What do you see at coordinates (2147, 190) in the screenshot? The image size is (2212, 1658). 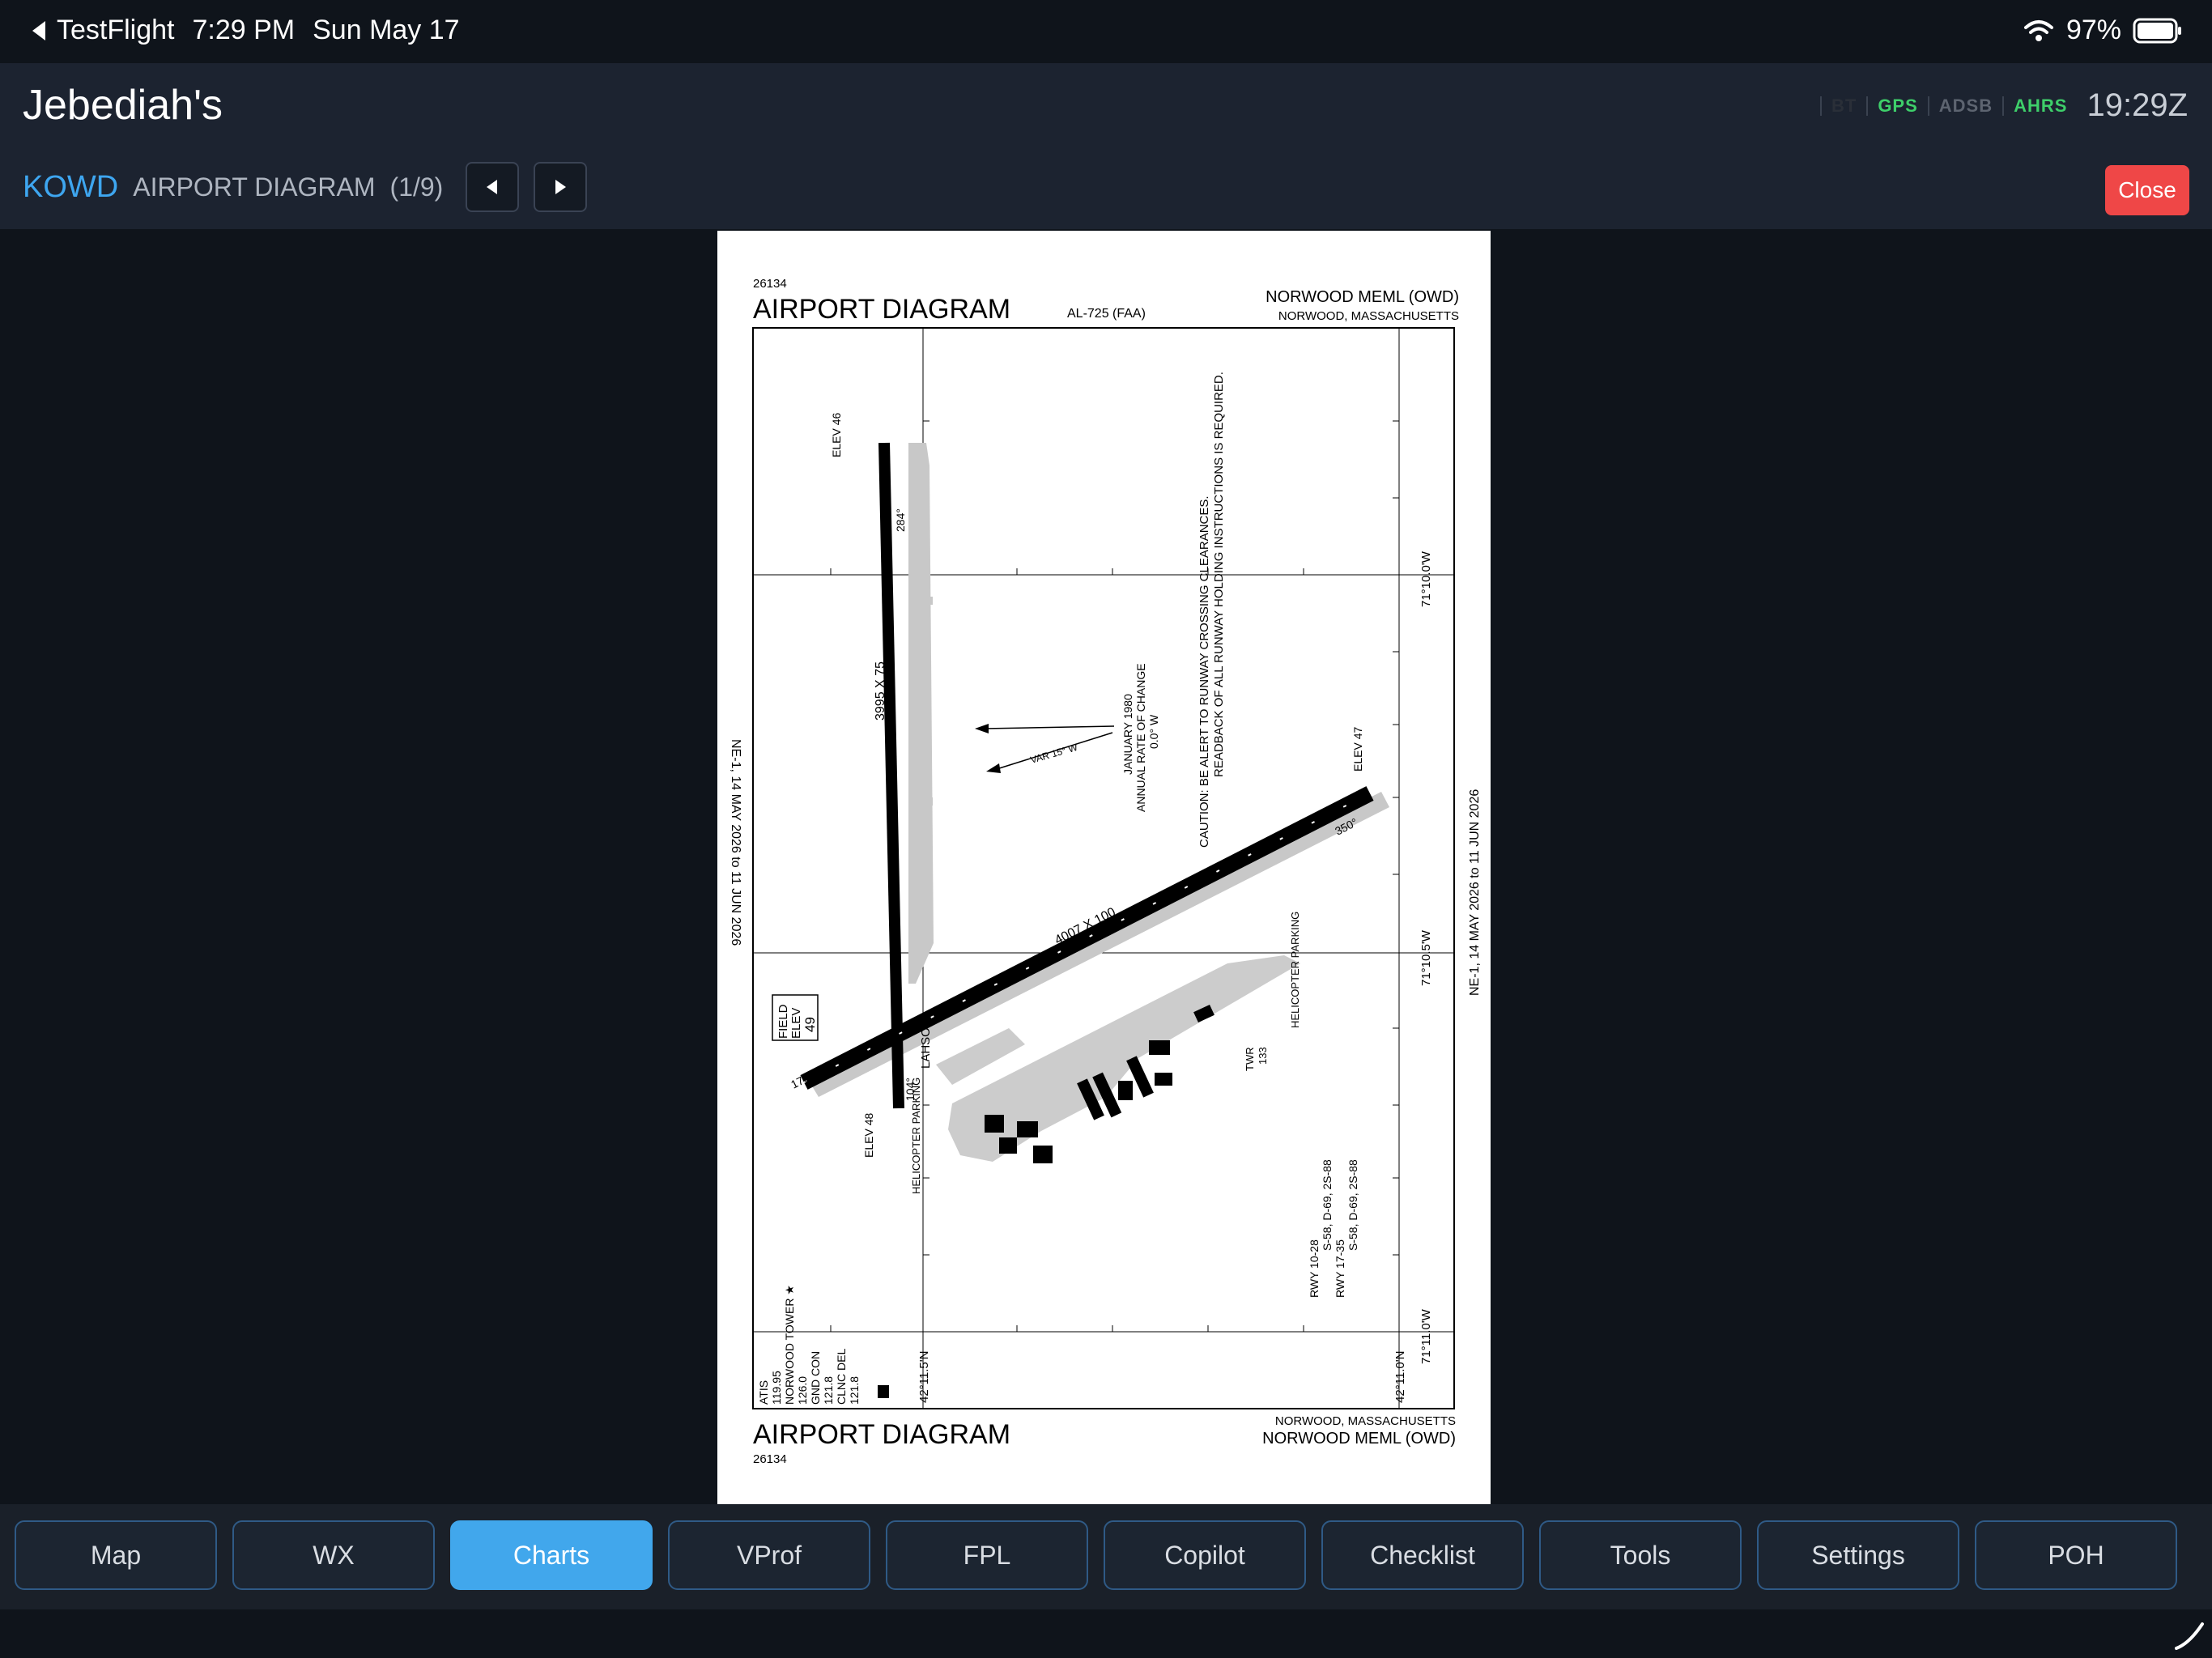 I see `close-button: Close` at bounding box center [2147, 190].